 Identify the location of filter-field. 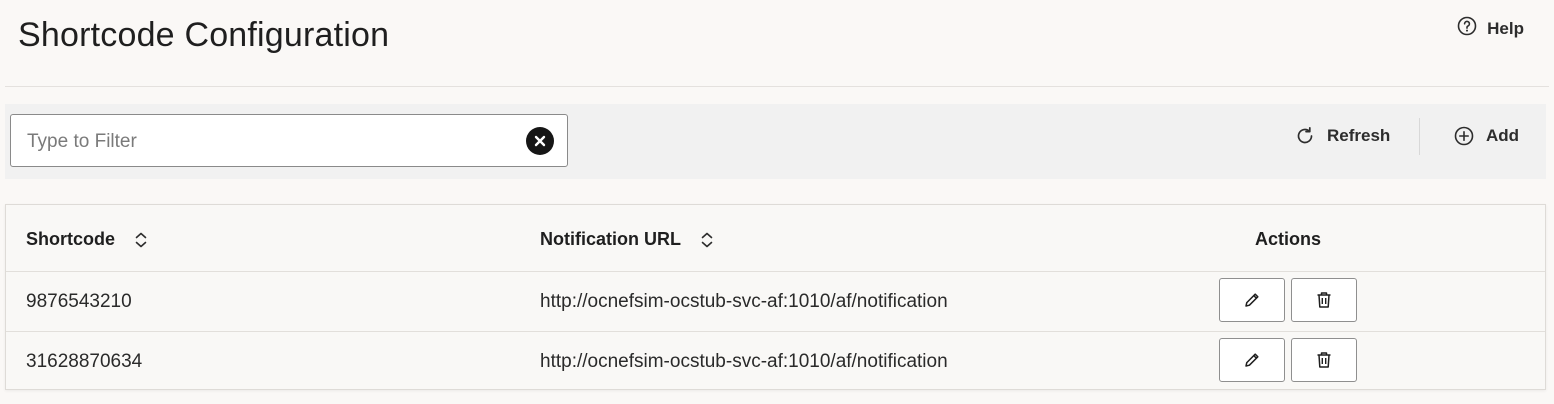
(289, 141).